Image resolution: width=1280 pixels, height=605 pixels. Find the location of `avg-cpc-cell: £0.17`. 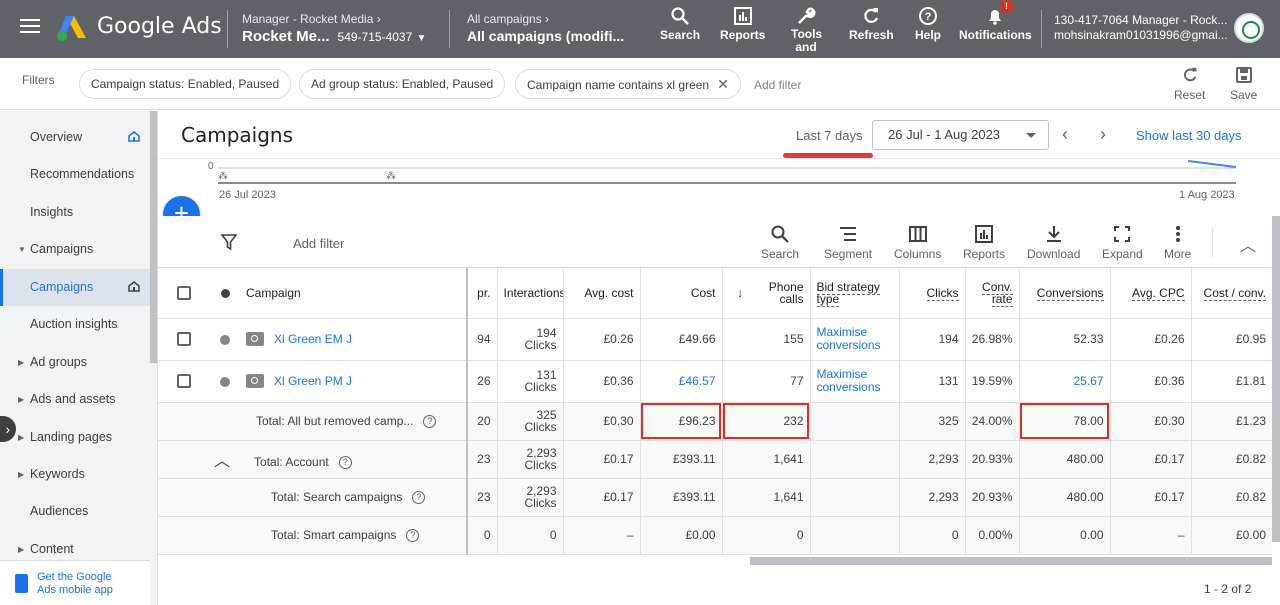

avg-cpc-cell: £0.17 is located at coordinates (1151, 459).